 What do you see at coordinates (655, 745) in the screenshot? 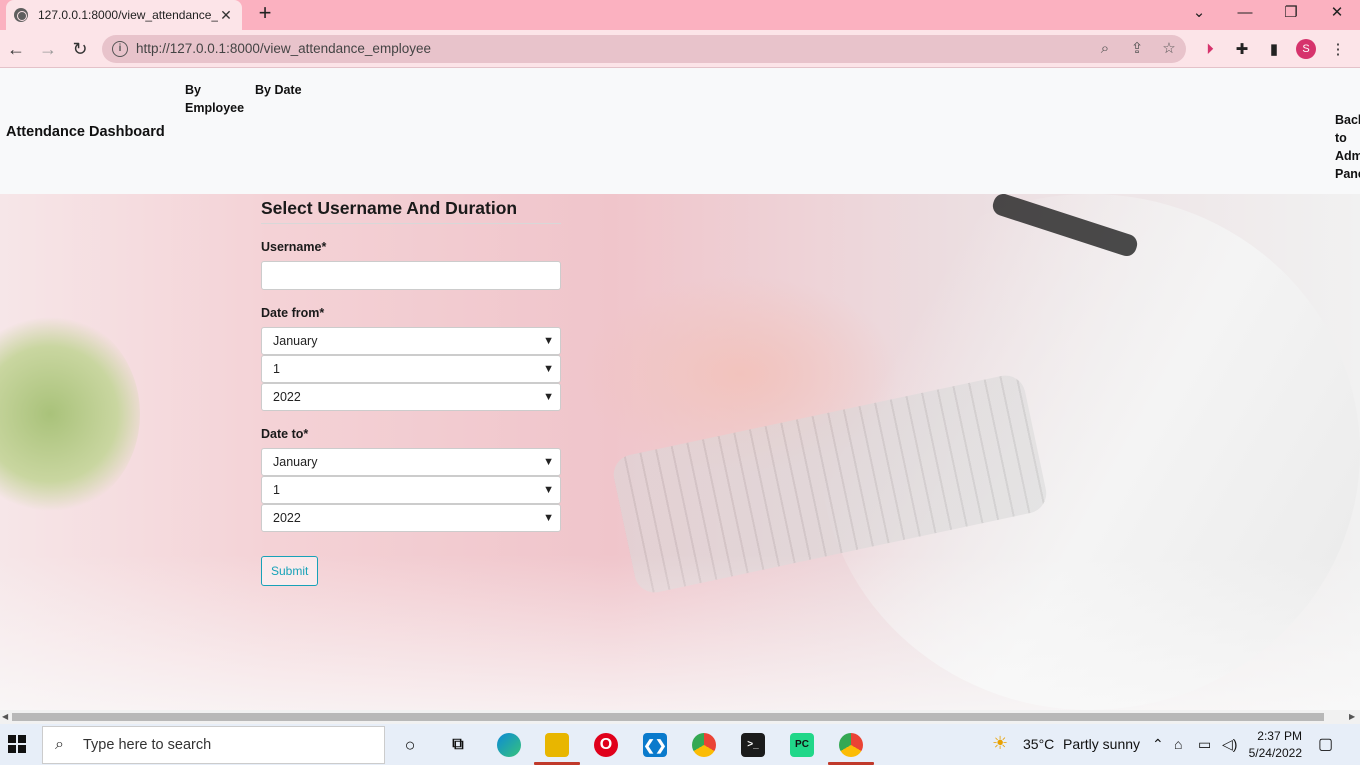
I see `vscode-icon: ❮❯` at bounding box center [655, 745].